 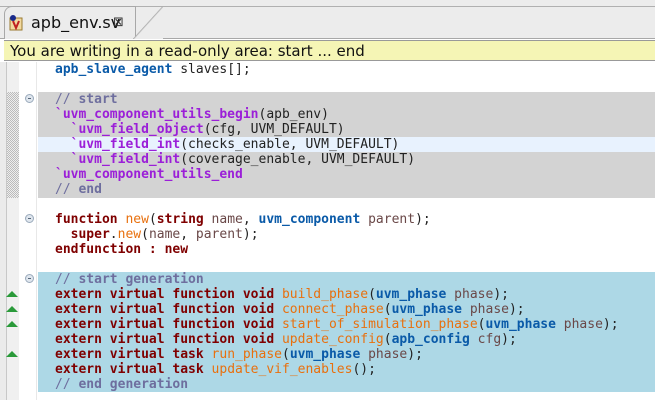 I want to click on divider, so click(x=36, y=231).